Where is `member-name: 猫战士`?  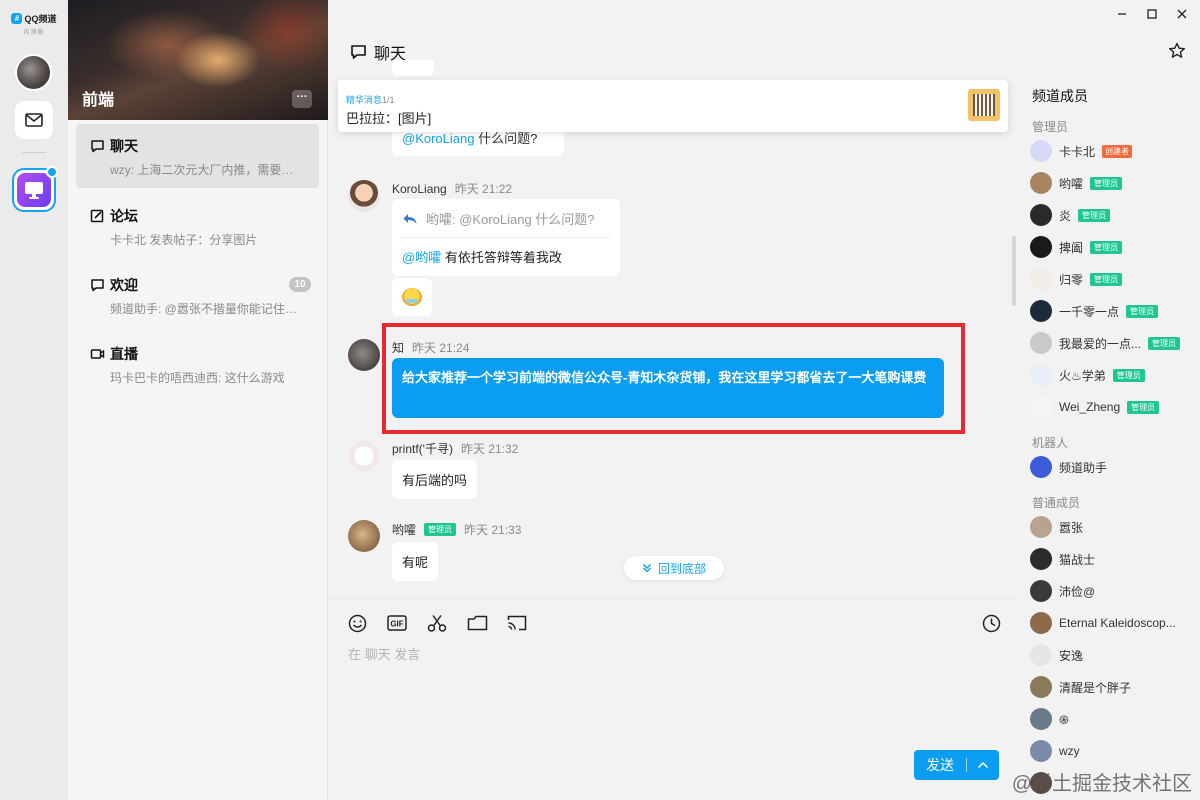 member-name: 猫战士 is located at coordinates (1077, 559).